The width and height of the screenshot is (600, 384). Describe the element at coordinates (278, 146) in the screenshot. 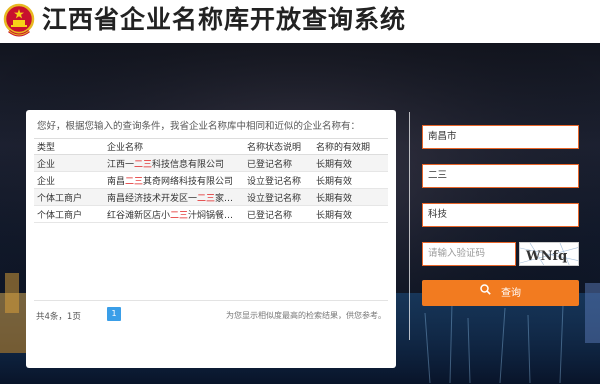

I see `column-header-status: 名称状态说明` at that location.